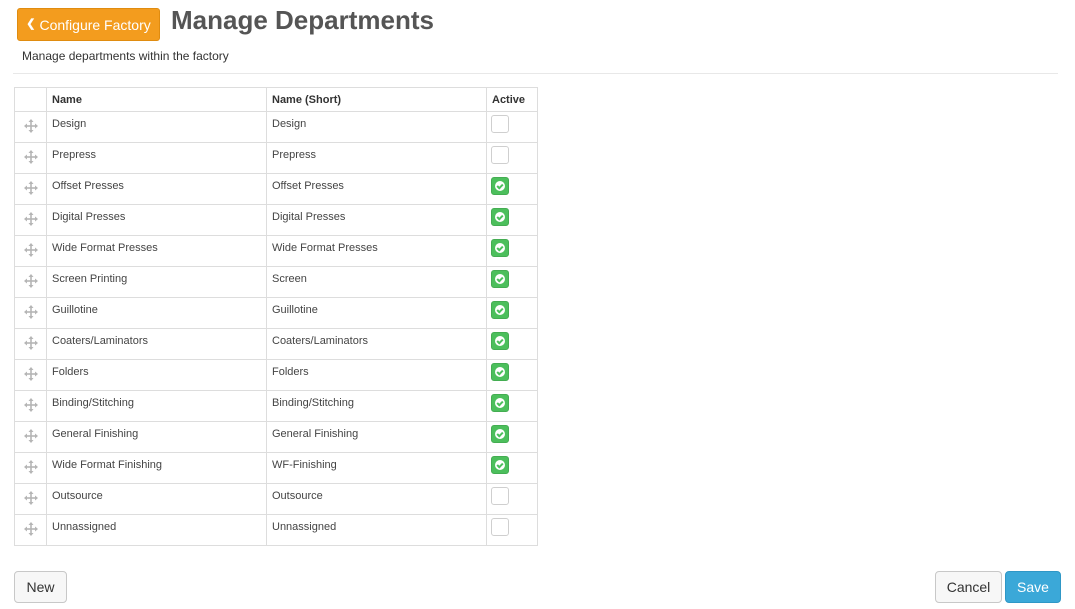 Image resolution: width=1075 pixels, height=609 pixels. I want to click on table-row: Outsource Outsource, so click(276, 499).